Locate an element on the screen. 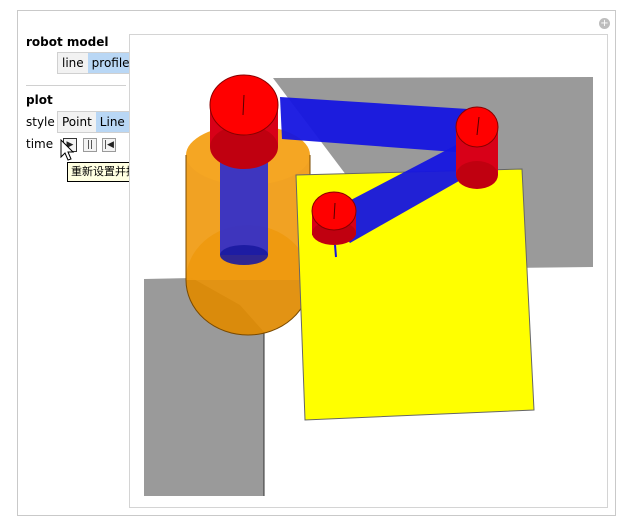  robot-model-setter: line profile is located at coordinates (96, 63).